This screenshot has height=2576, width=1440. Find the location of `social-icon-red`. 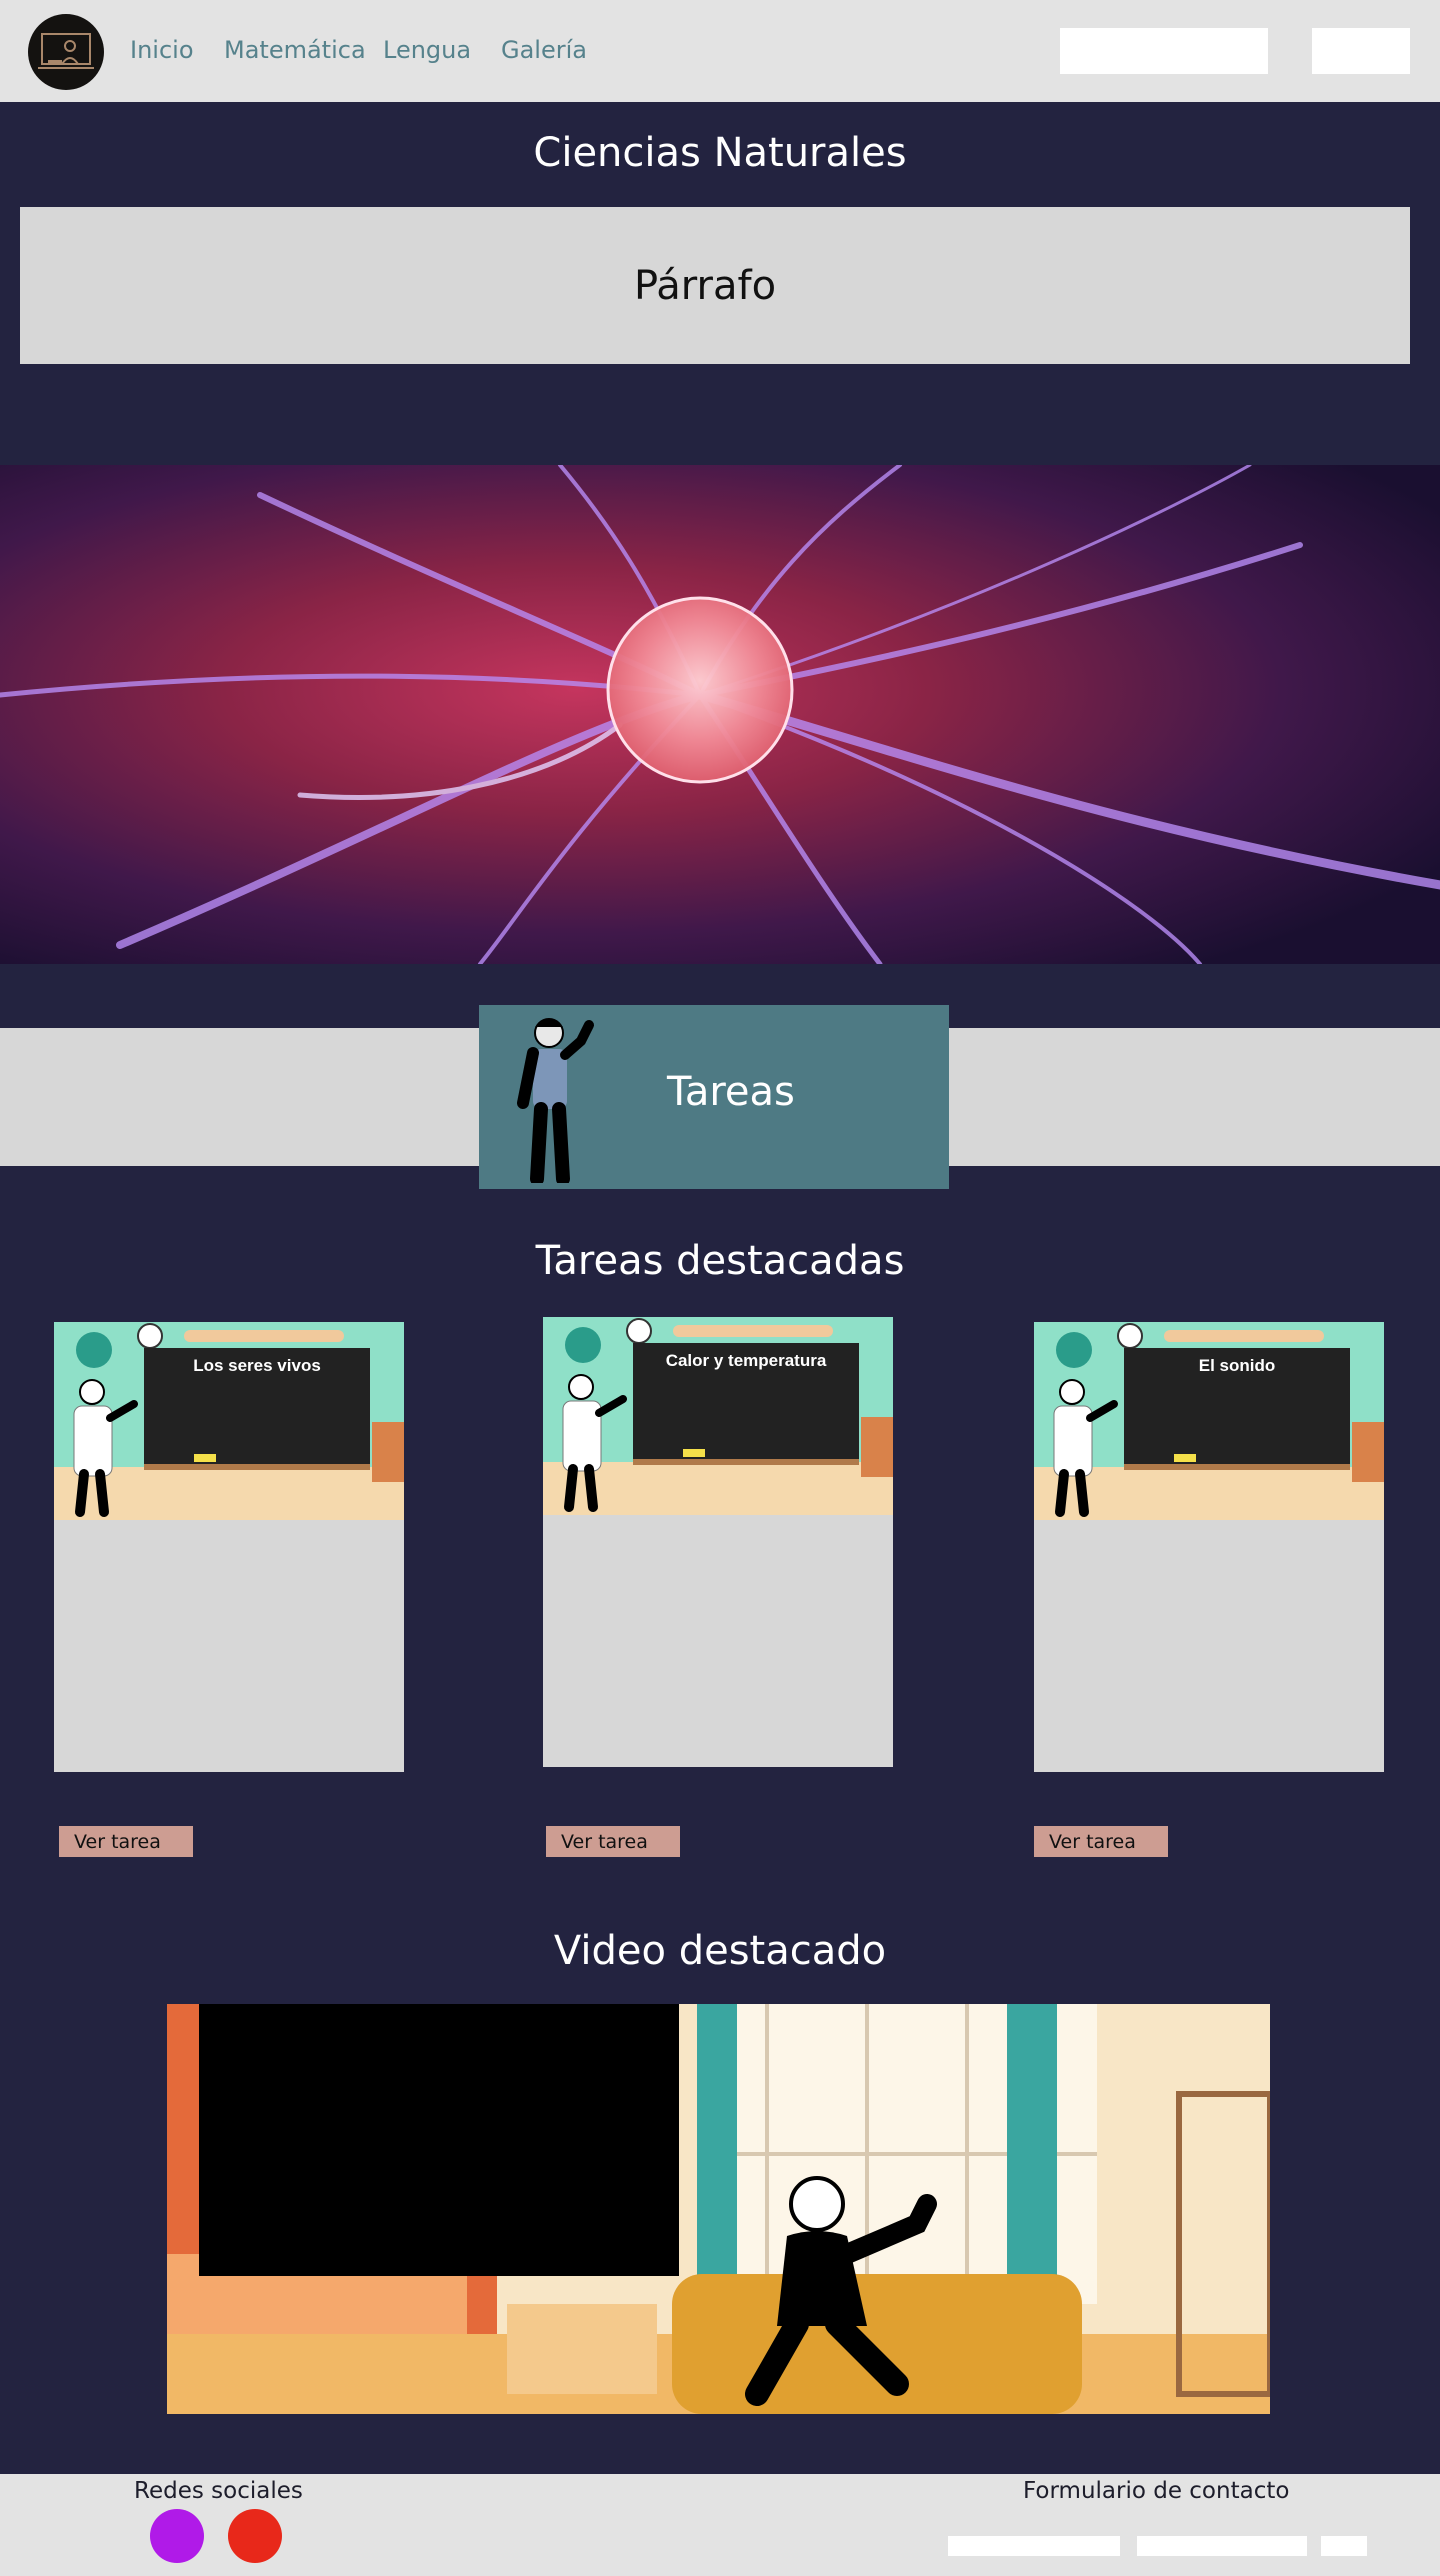

social-icon-red is located at coordinates (255, 2536).